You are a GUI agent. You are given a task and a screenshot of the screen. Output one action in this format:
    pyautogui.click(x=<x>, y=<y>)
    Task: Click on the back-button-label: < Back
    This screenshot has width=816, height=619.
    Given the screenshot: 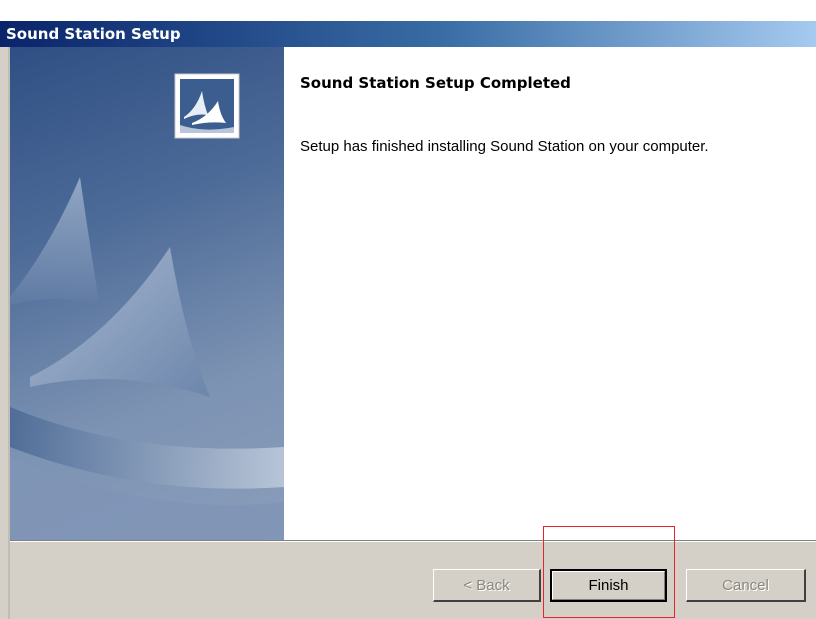 What is the action you would take?
    pyautogui.click(x=486, y=585)
    